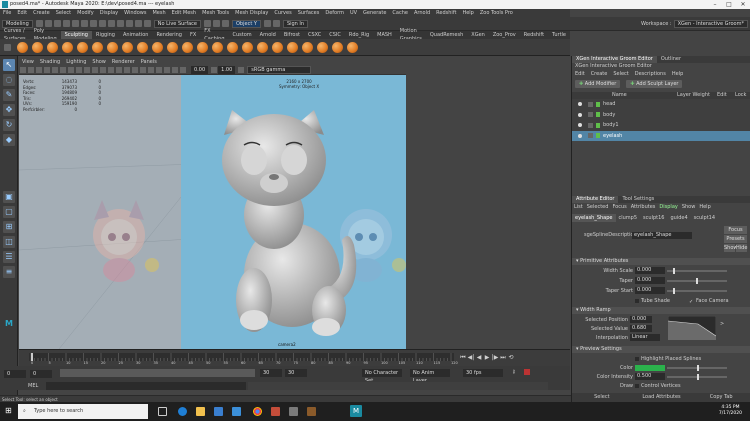  I want to click on select-button: Select, so click(602, 397).